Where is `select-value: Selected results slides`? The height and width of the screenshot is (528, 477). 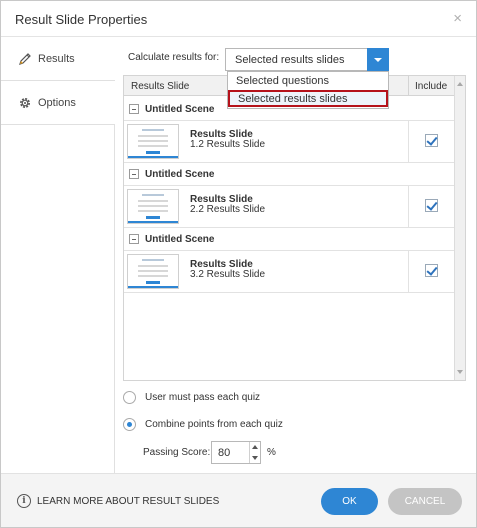
select-value: Selected results slides is located at coordinates (290, 60).